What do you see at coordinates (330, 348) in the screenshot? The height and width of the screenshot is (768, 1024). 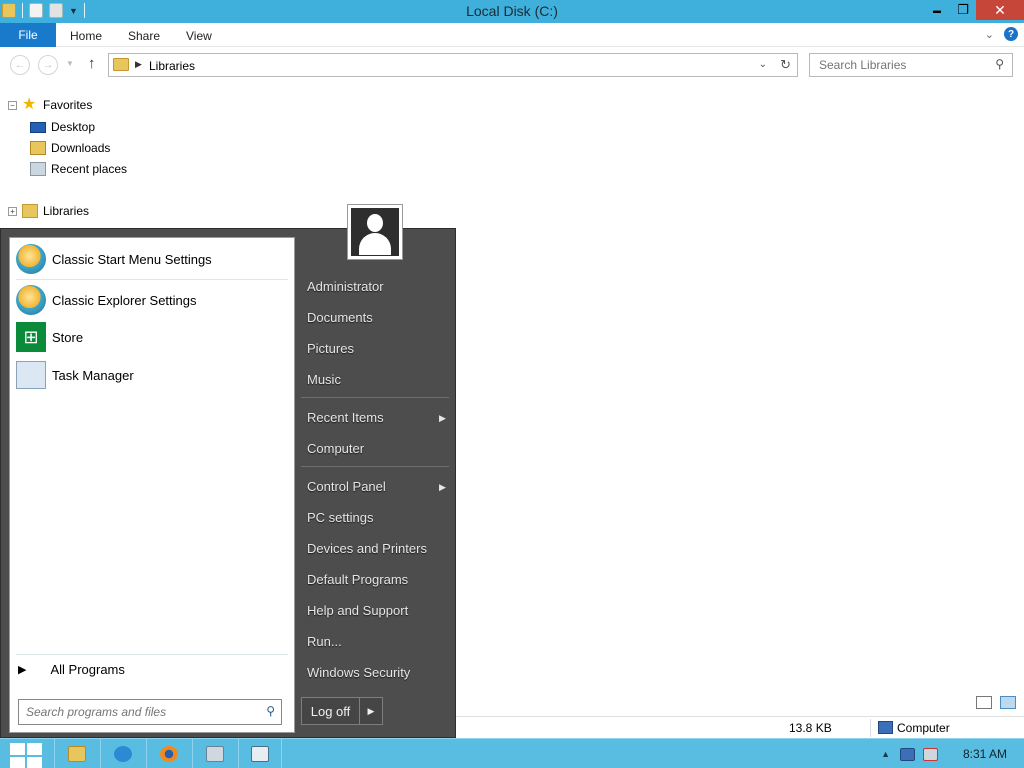 I see `start-item-pictures: Pictures` at bounding box center [330, 348].